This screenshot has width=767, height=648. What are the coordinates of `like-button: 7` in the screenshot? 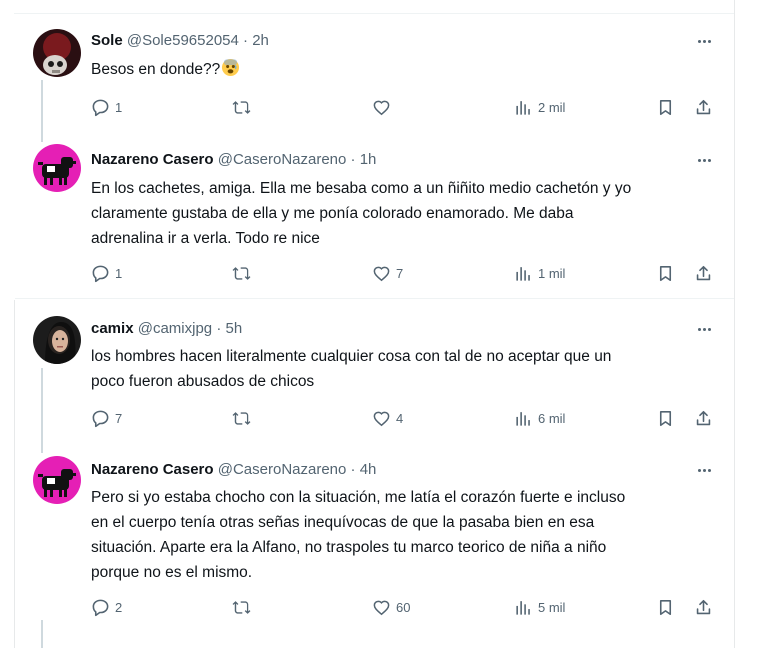 It's located at (387, 273).